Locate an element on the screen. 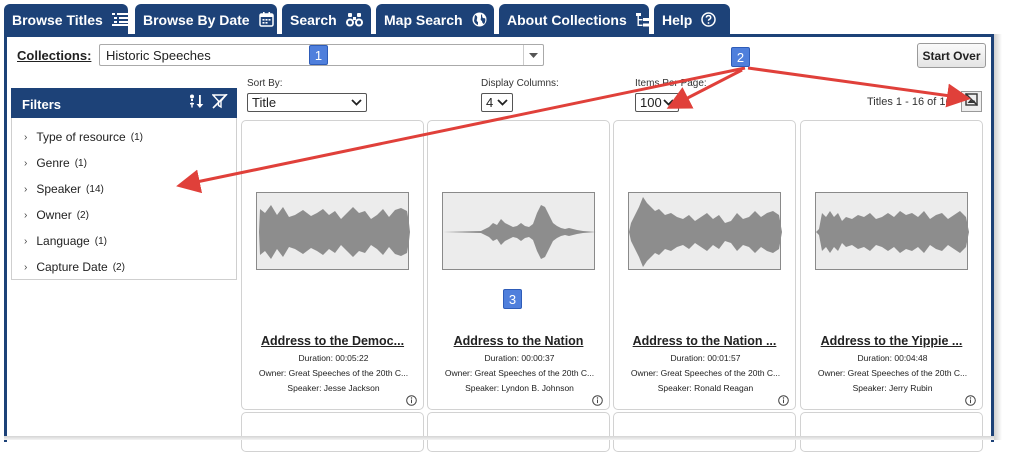  filter-label: Capture Date is located at coordinates (72, 267).